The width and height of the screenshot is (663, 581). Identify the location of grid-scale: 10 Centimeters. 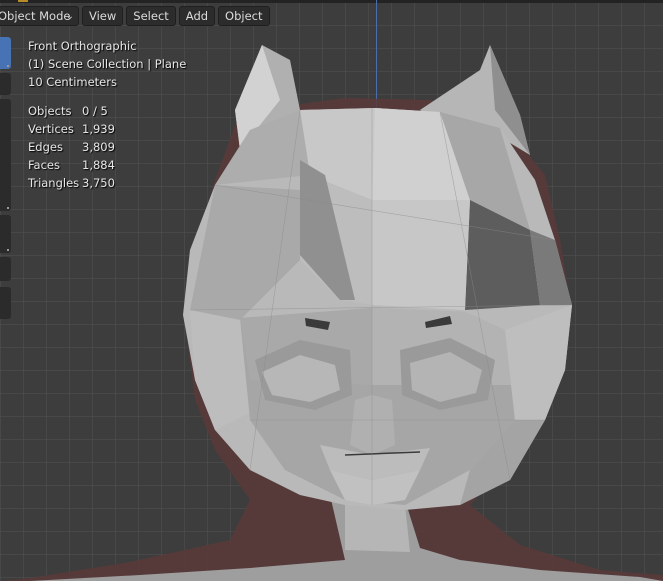
(72, 82).